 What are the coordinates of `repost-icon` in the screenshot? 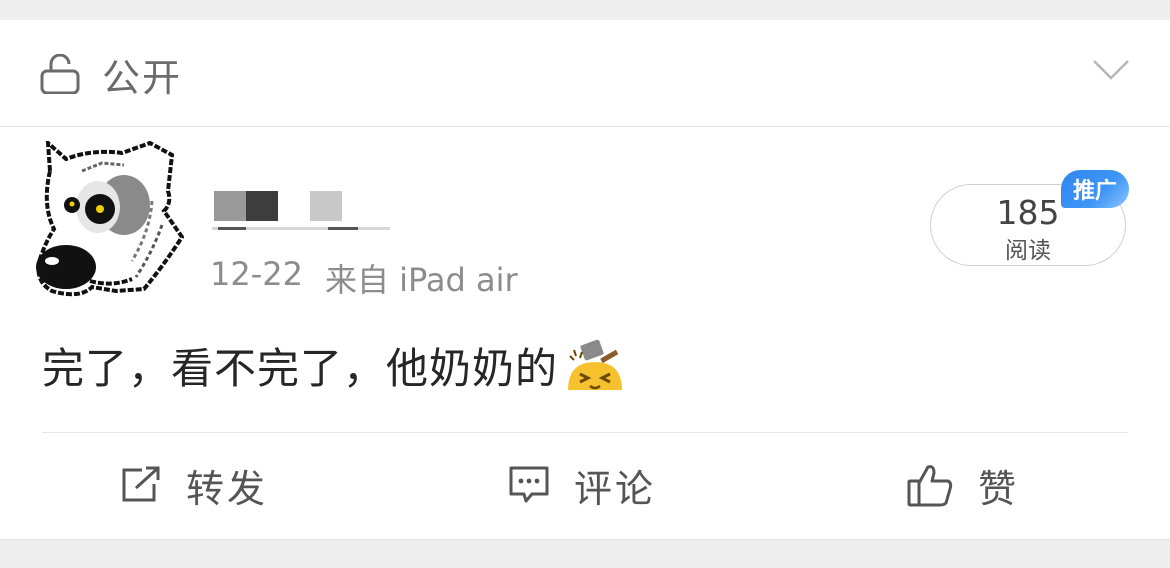 It's located at (141, 484).